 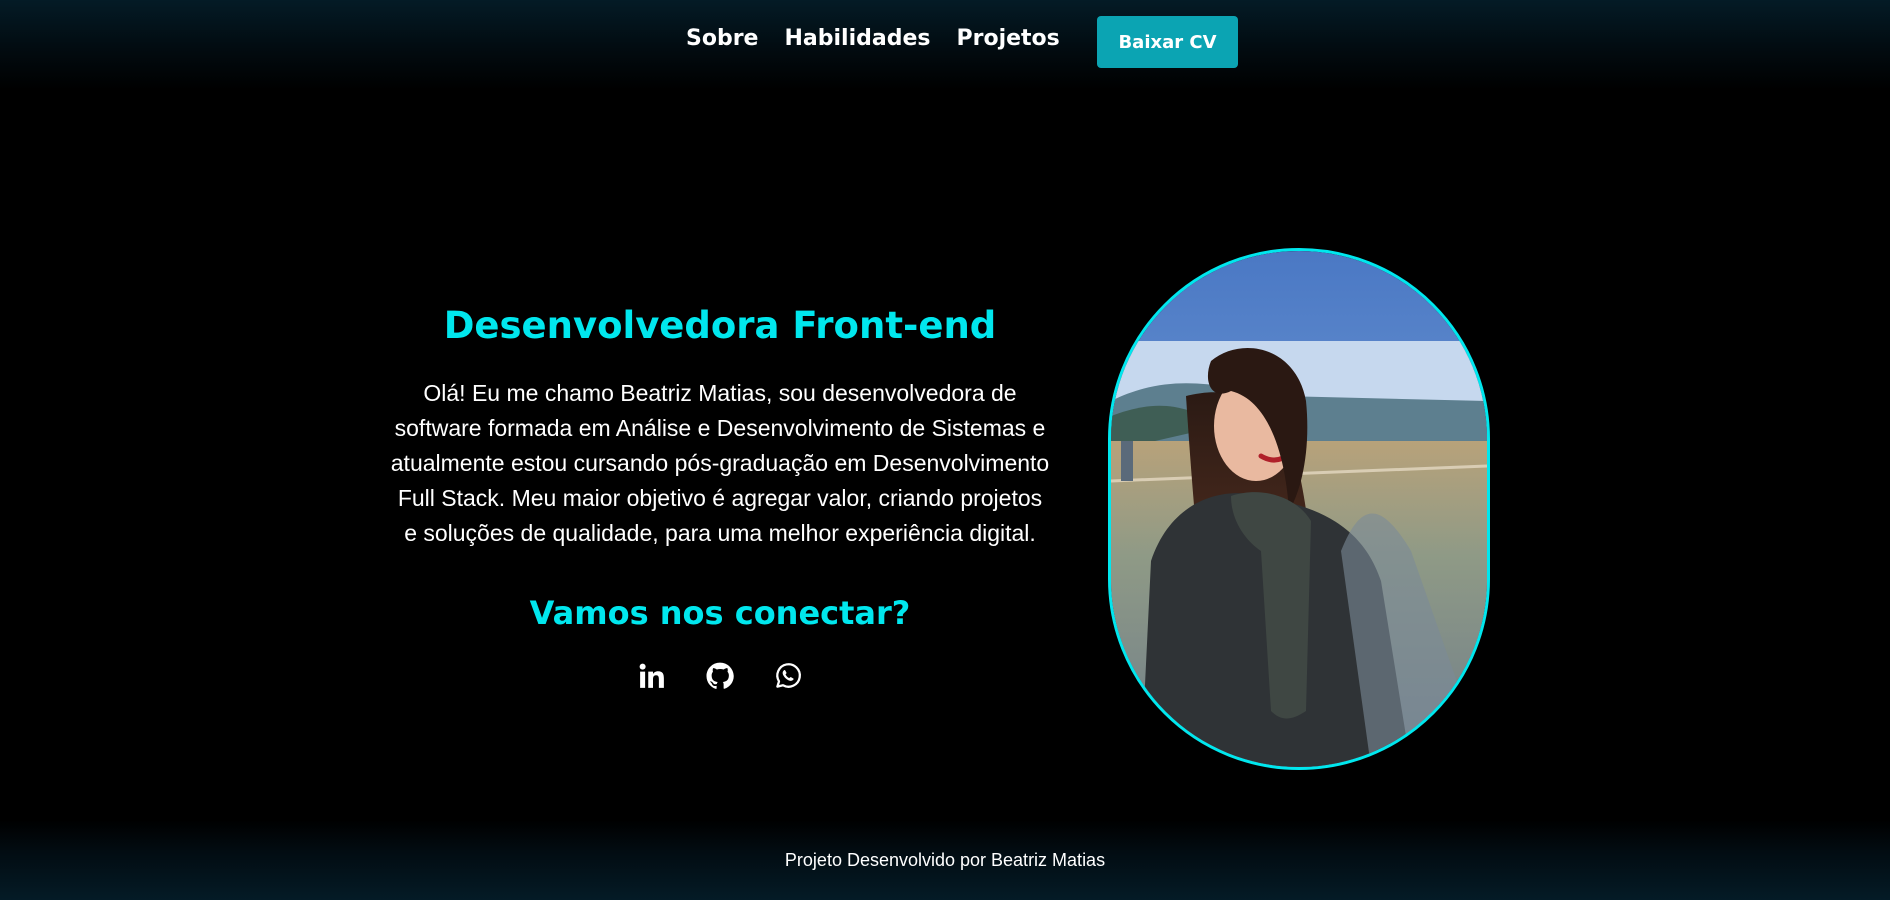 What do you see at coordinates (1007, 38) in the screenshot?
I see `nav-link-projetos: Projetos` at bounding box center [1007, 38].